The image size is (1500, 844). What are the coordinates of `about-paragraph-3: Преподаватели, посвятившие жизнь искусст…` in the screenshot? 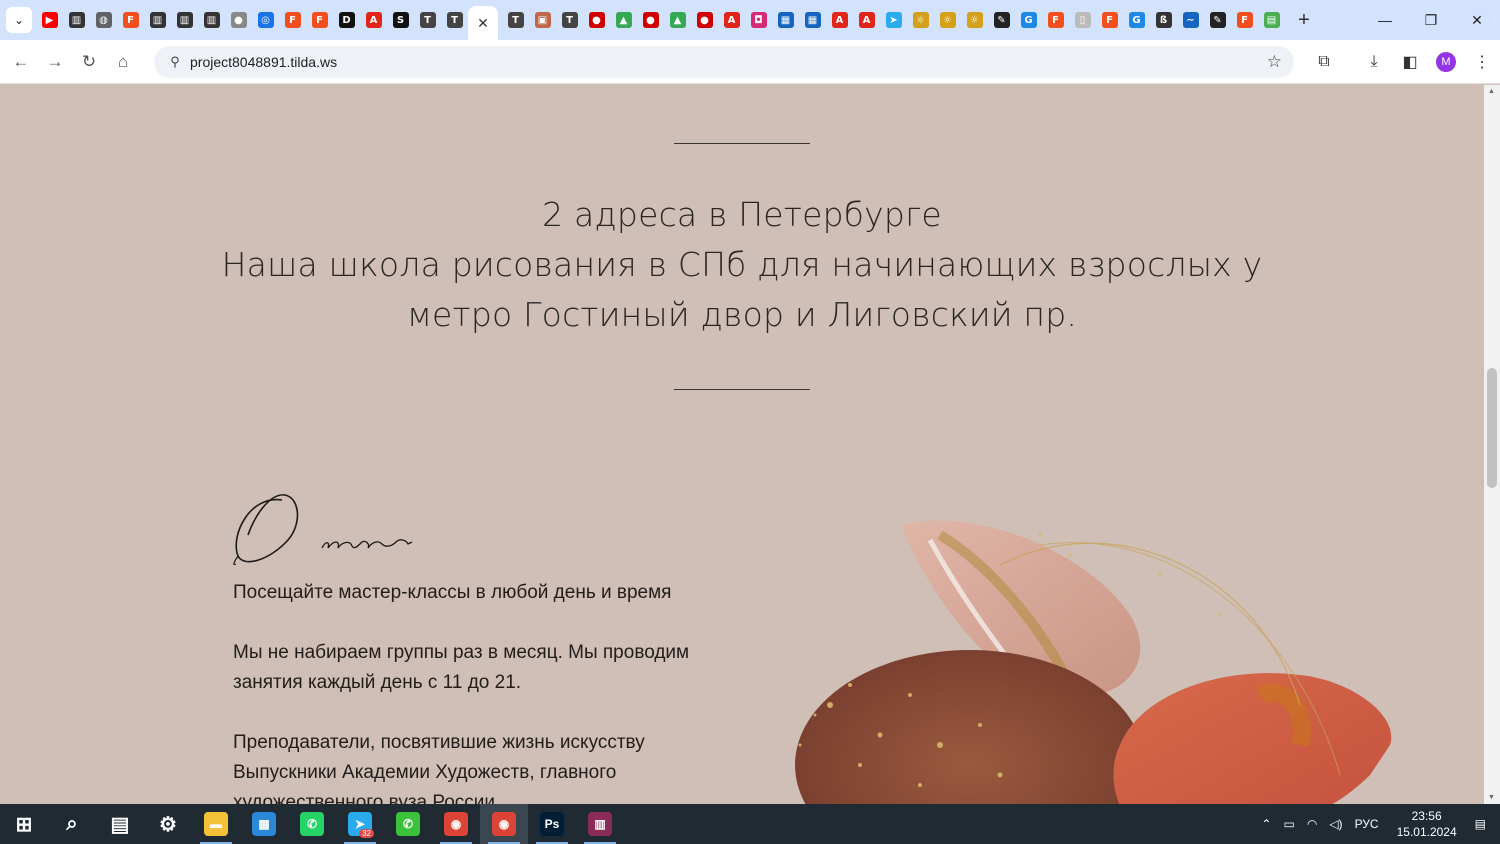 It's located at (439, 768).